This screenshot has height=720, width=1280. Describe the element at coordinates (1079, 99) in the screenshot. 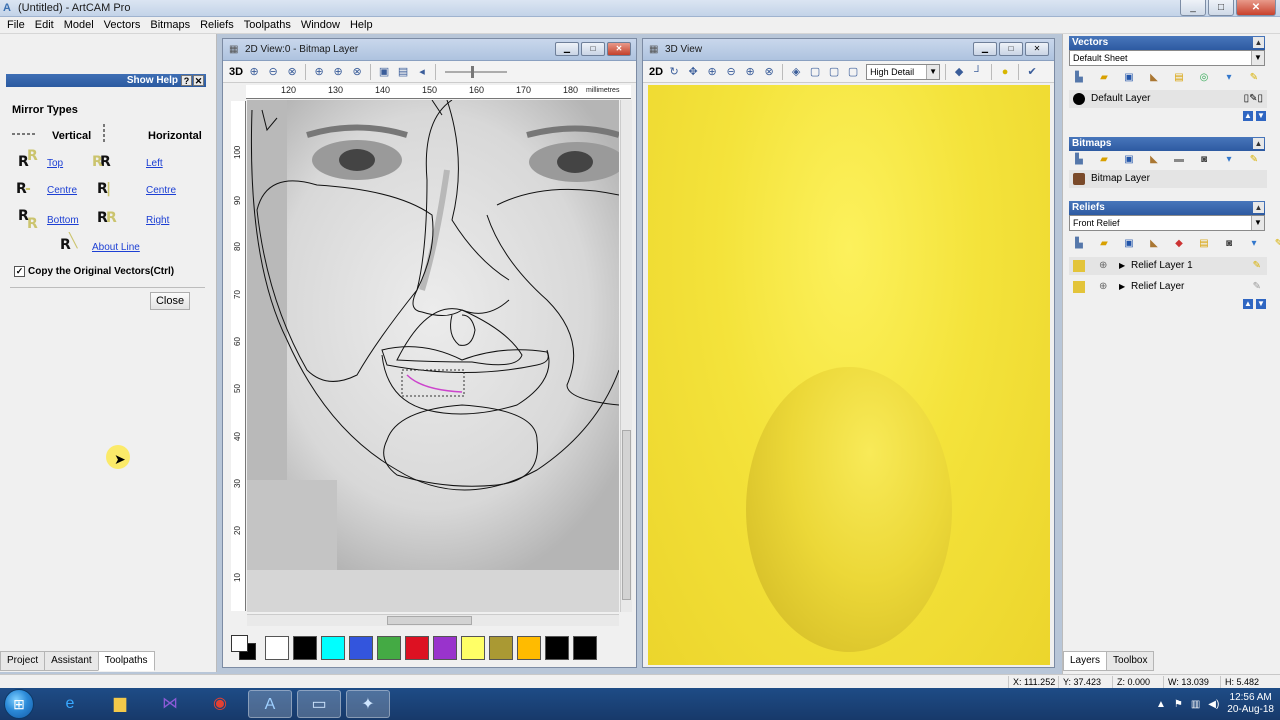

I see `layer-color-icon` at that location.